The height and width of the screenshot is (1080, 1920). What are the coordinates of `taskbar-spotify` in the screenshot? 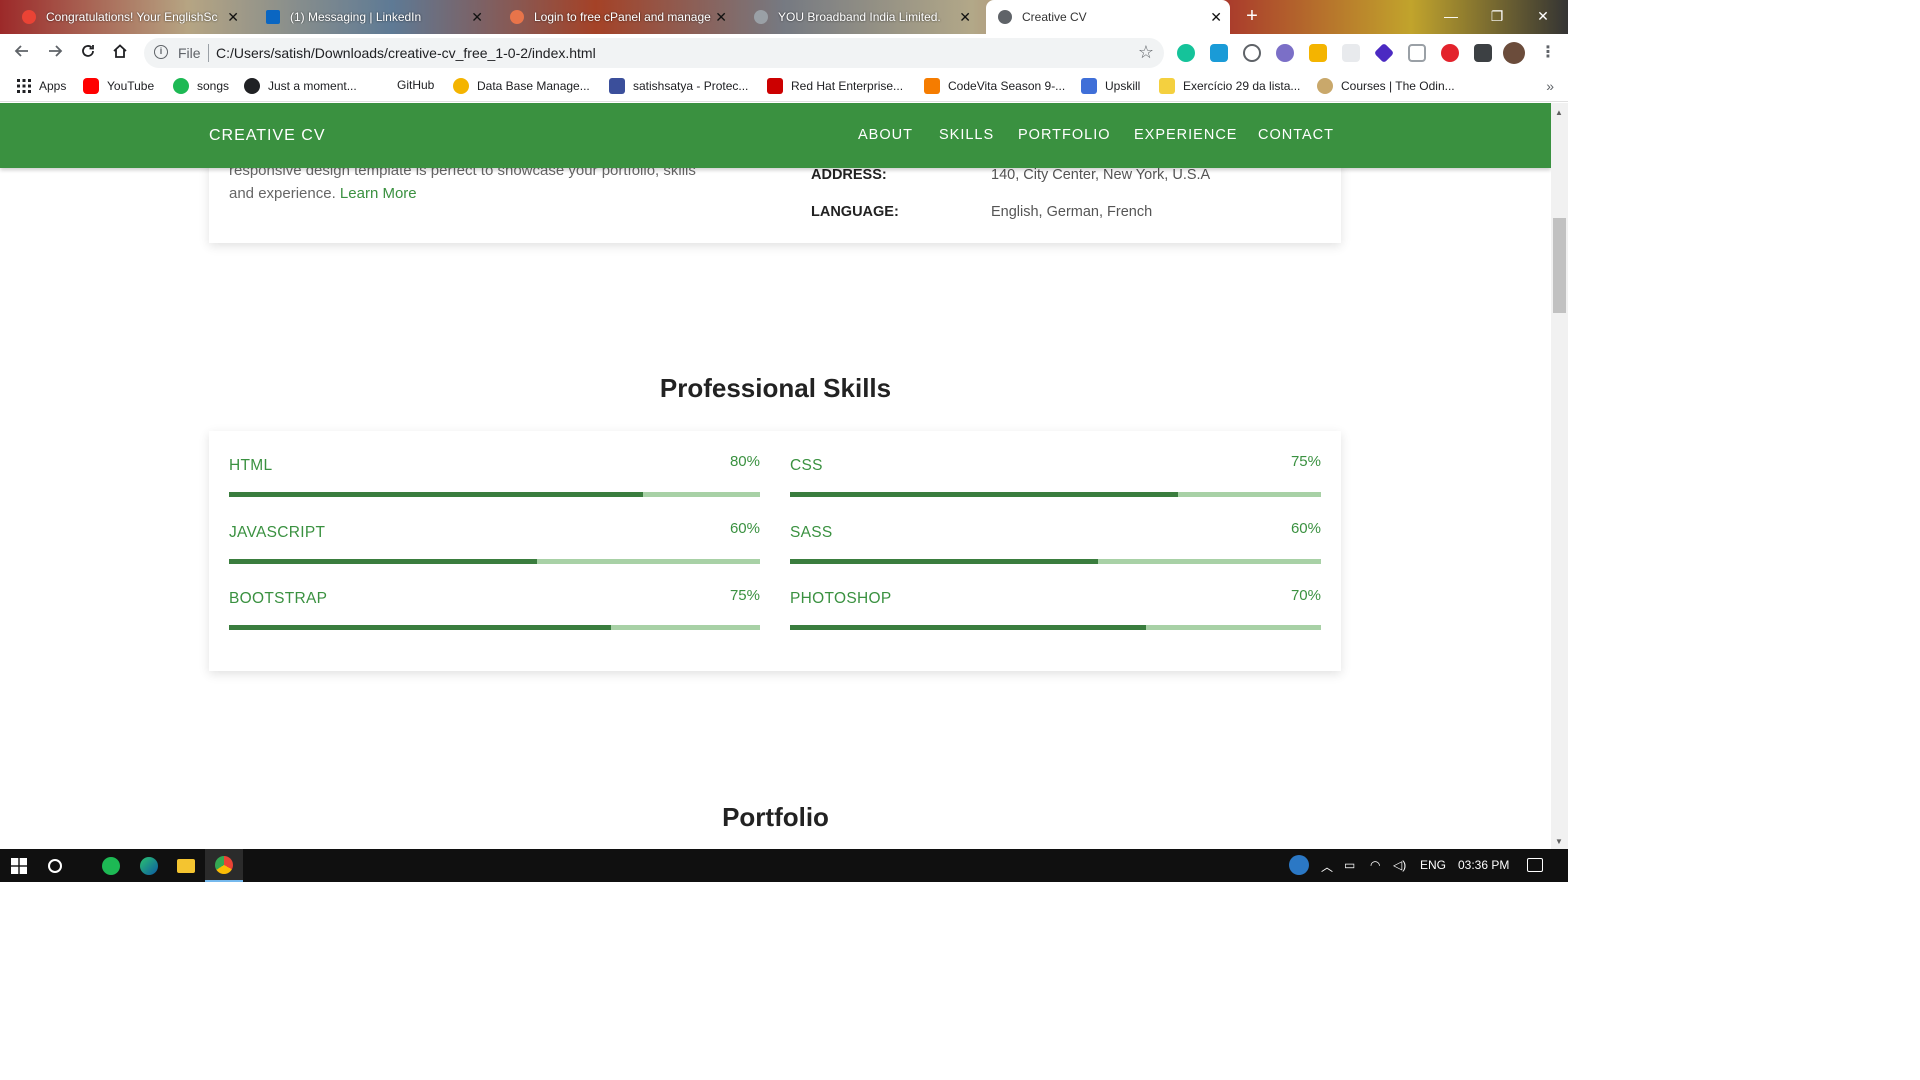 It's located at (111, 865).